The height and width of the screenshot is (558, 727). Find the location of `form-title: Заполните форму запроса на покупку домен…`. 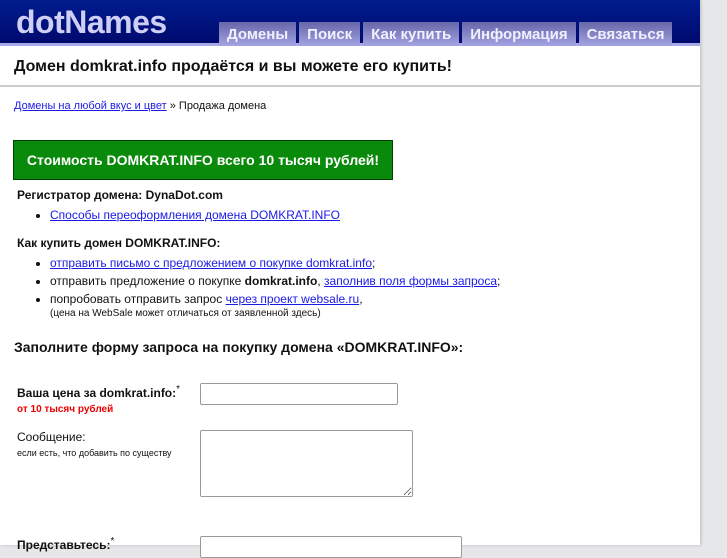

form-title: Заполните форму запроса на покупку домен… is located at coordinates (239, 347).